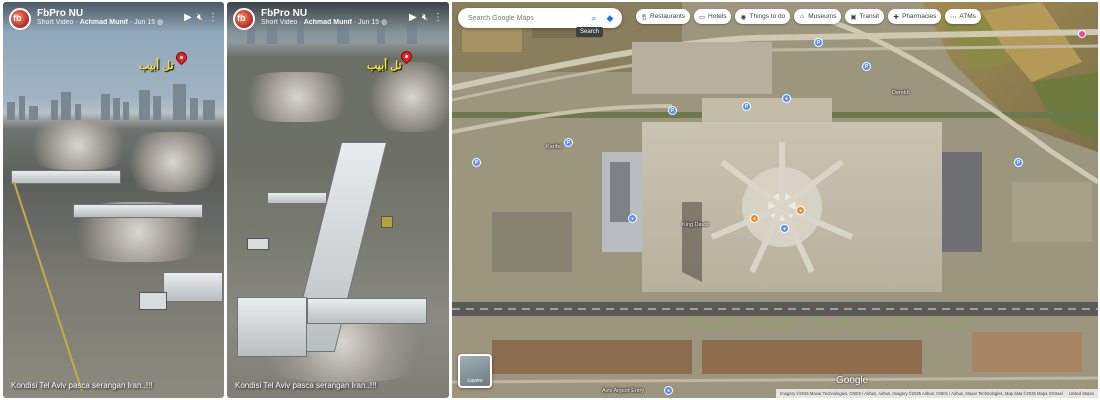 This screenshot has width=1100, height=400. I want to click on chip-label: Things to do, so click(767, 16).